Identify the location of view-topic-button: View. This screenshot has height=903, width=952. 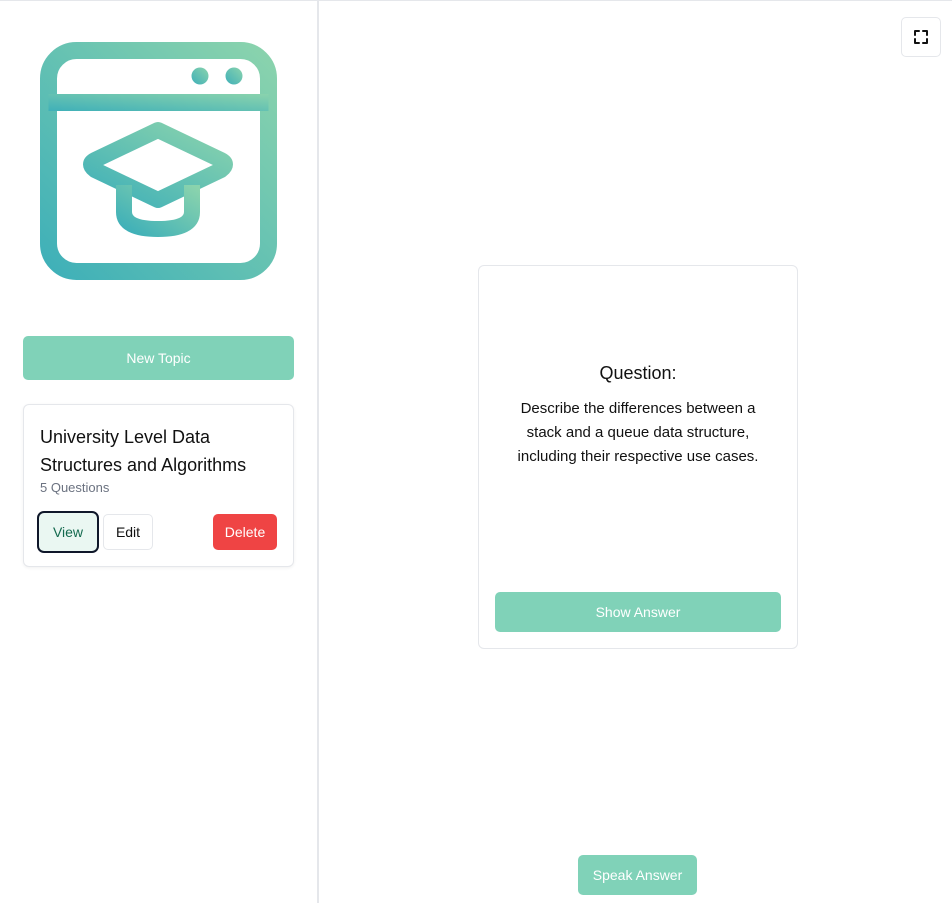
(68, 532).